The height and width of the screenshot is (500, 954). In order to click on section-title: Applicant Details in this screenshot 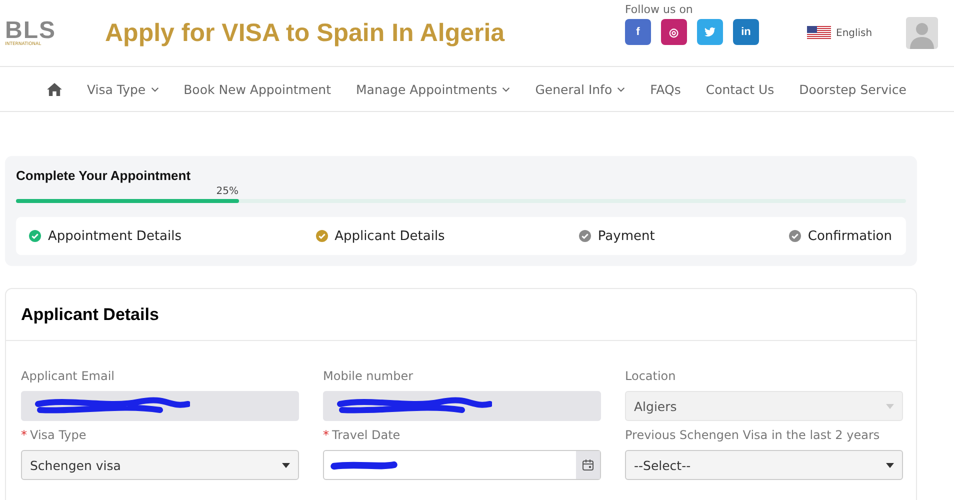, I will do `click(461, 315)`.